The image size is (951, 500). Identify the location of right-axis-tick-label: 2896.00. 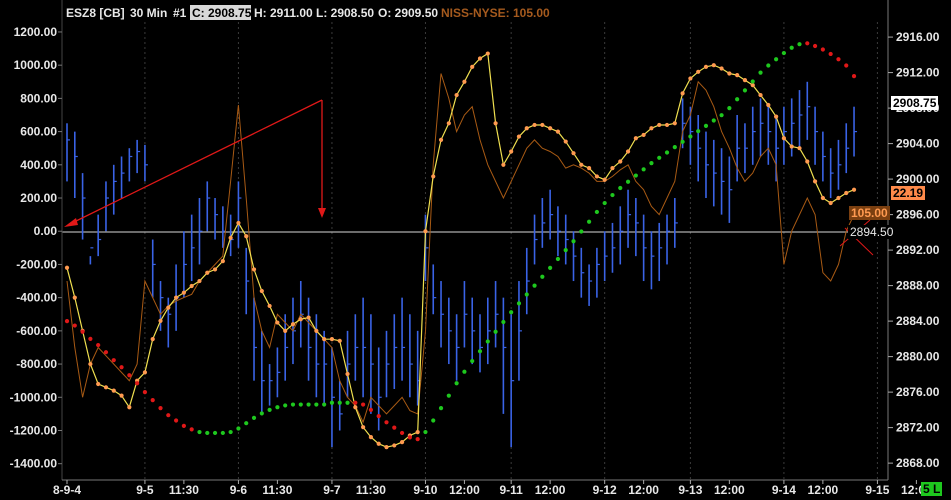
(918, 215).